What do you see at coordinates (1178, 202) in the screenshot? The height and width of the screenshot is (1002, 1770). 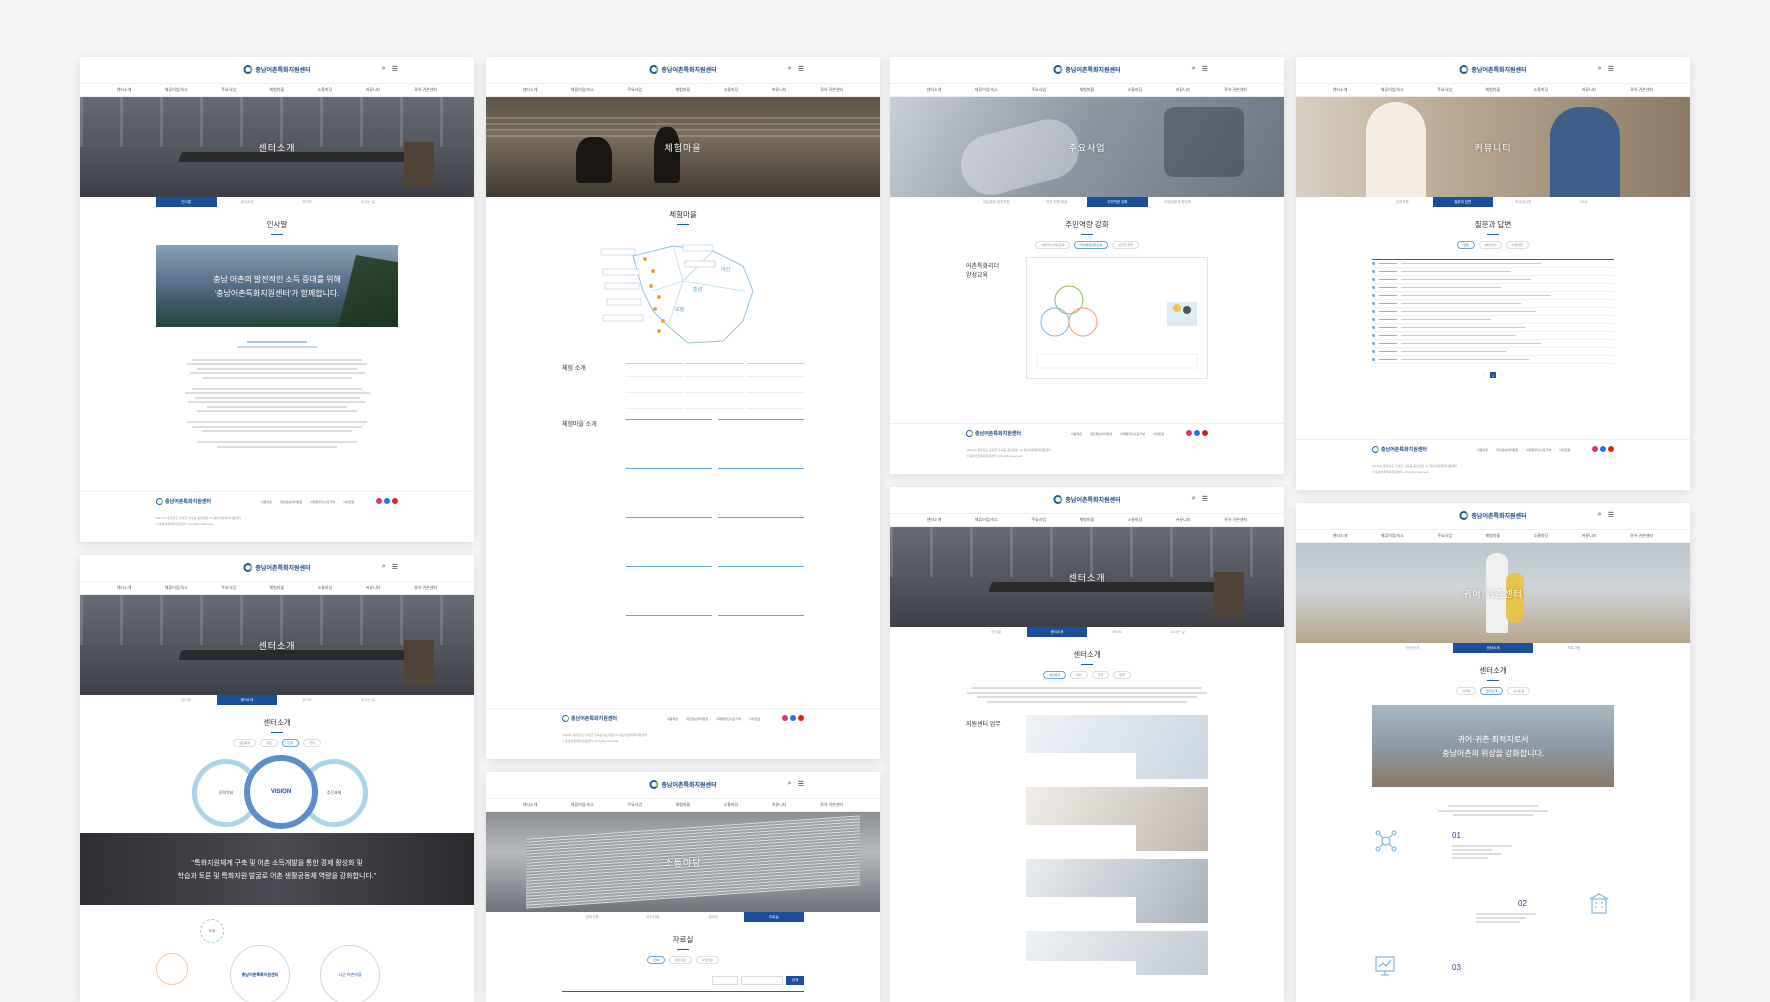 I see `tab-community: 어촌공동체 활성화` at bounding box center [1178, 202].